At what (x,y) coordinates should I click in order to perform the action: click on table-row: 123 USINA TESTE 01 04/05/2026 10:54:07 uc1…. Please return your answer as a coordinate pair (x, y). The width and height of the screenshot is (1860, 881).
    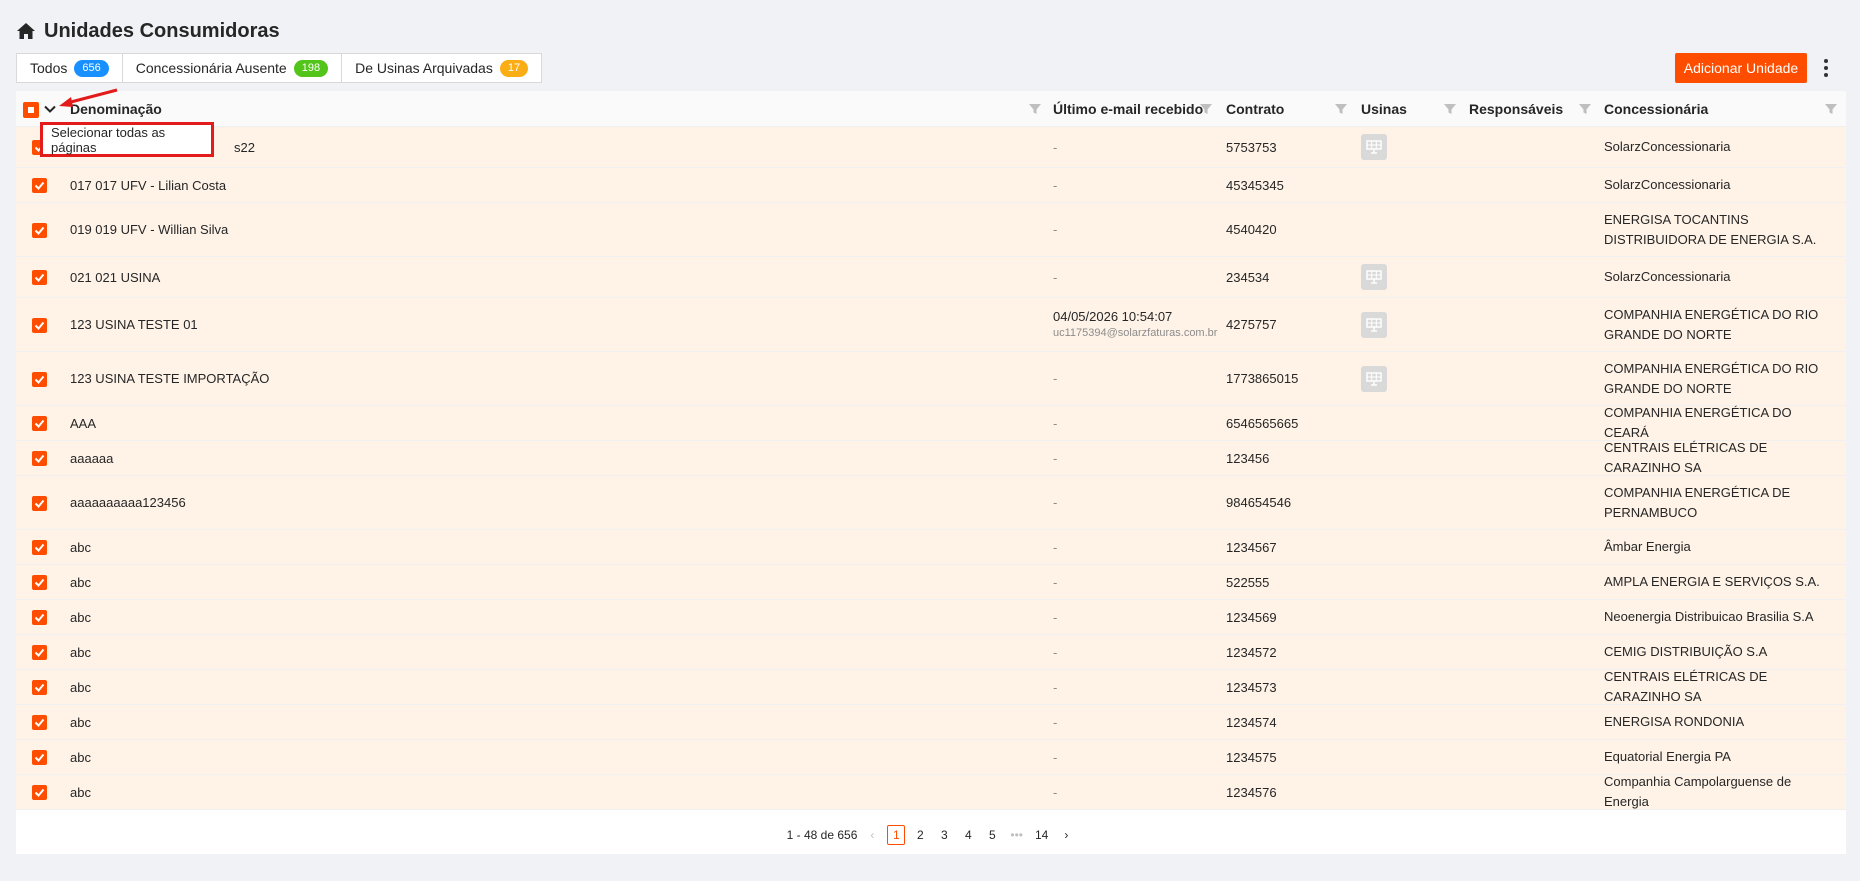
    Looking at the image, I should click on (931, 325).